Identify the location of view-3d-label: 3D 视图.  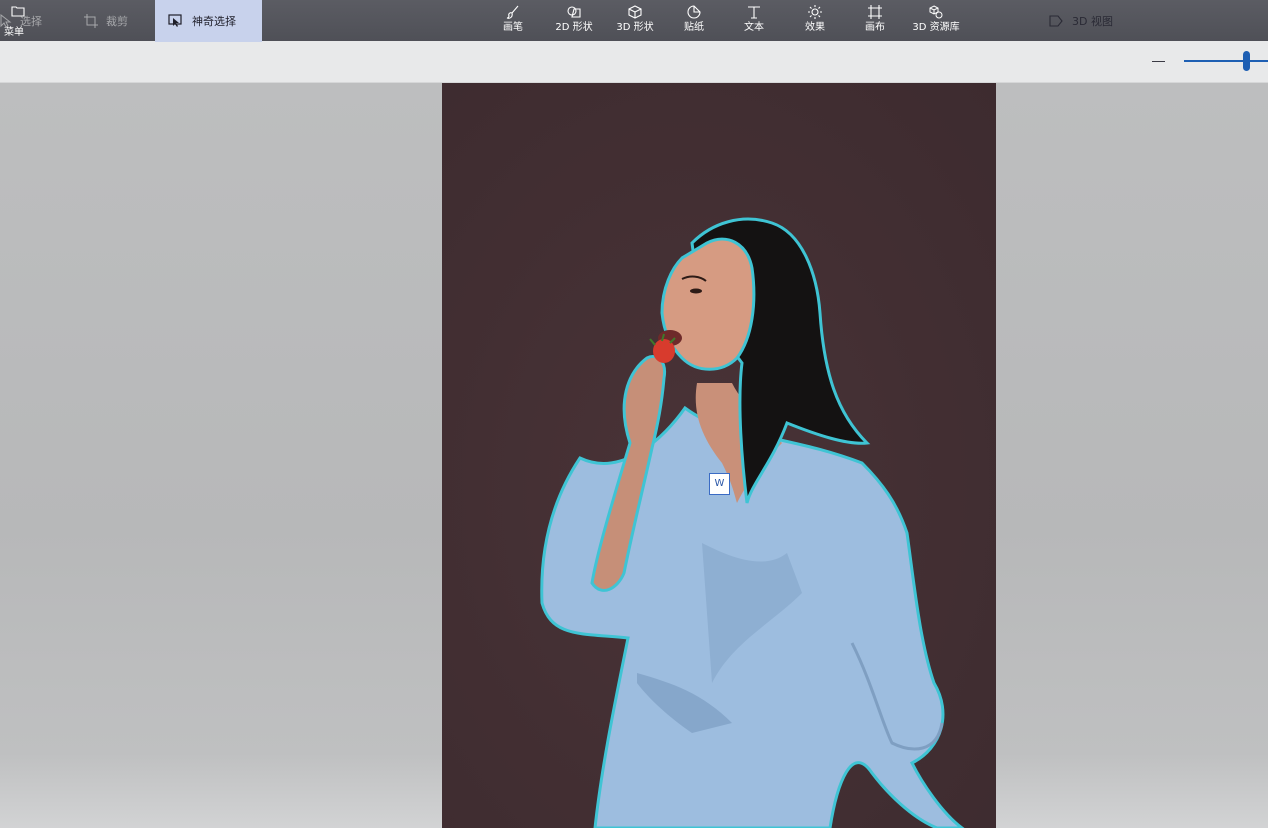
(1092, 21).